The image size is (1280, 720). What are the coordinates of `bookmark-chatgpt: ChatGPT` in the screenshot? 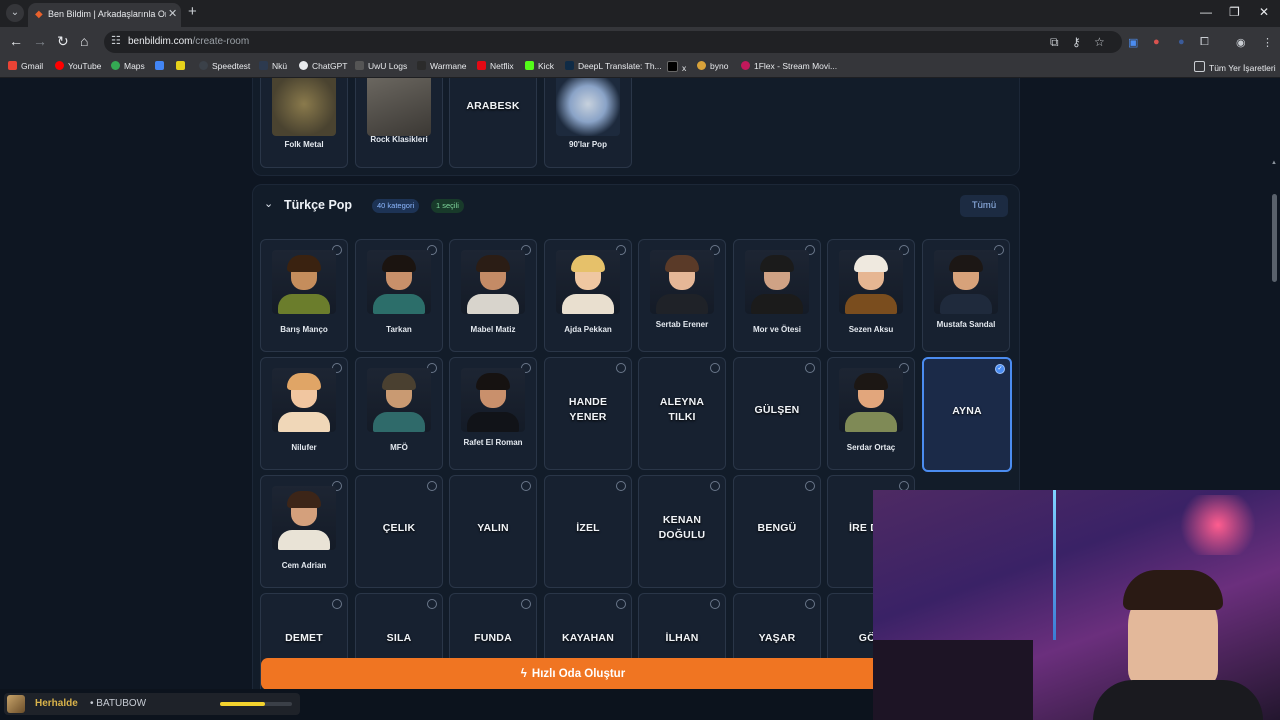 It's located at (323, 66).